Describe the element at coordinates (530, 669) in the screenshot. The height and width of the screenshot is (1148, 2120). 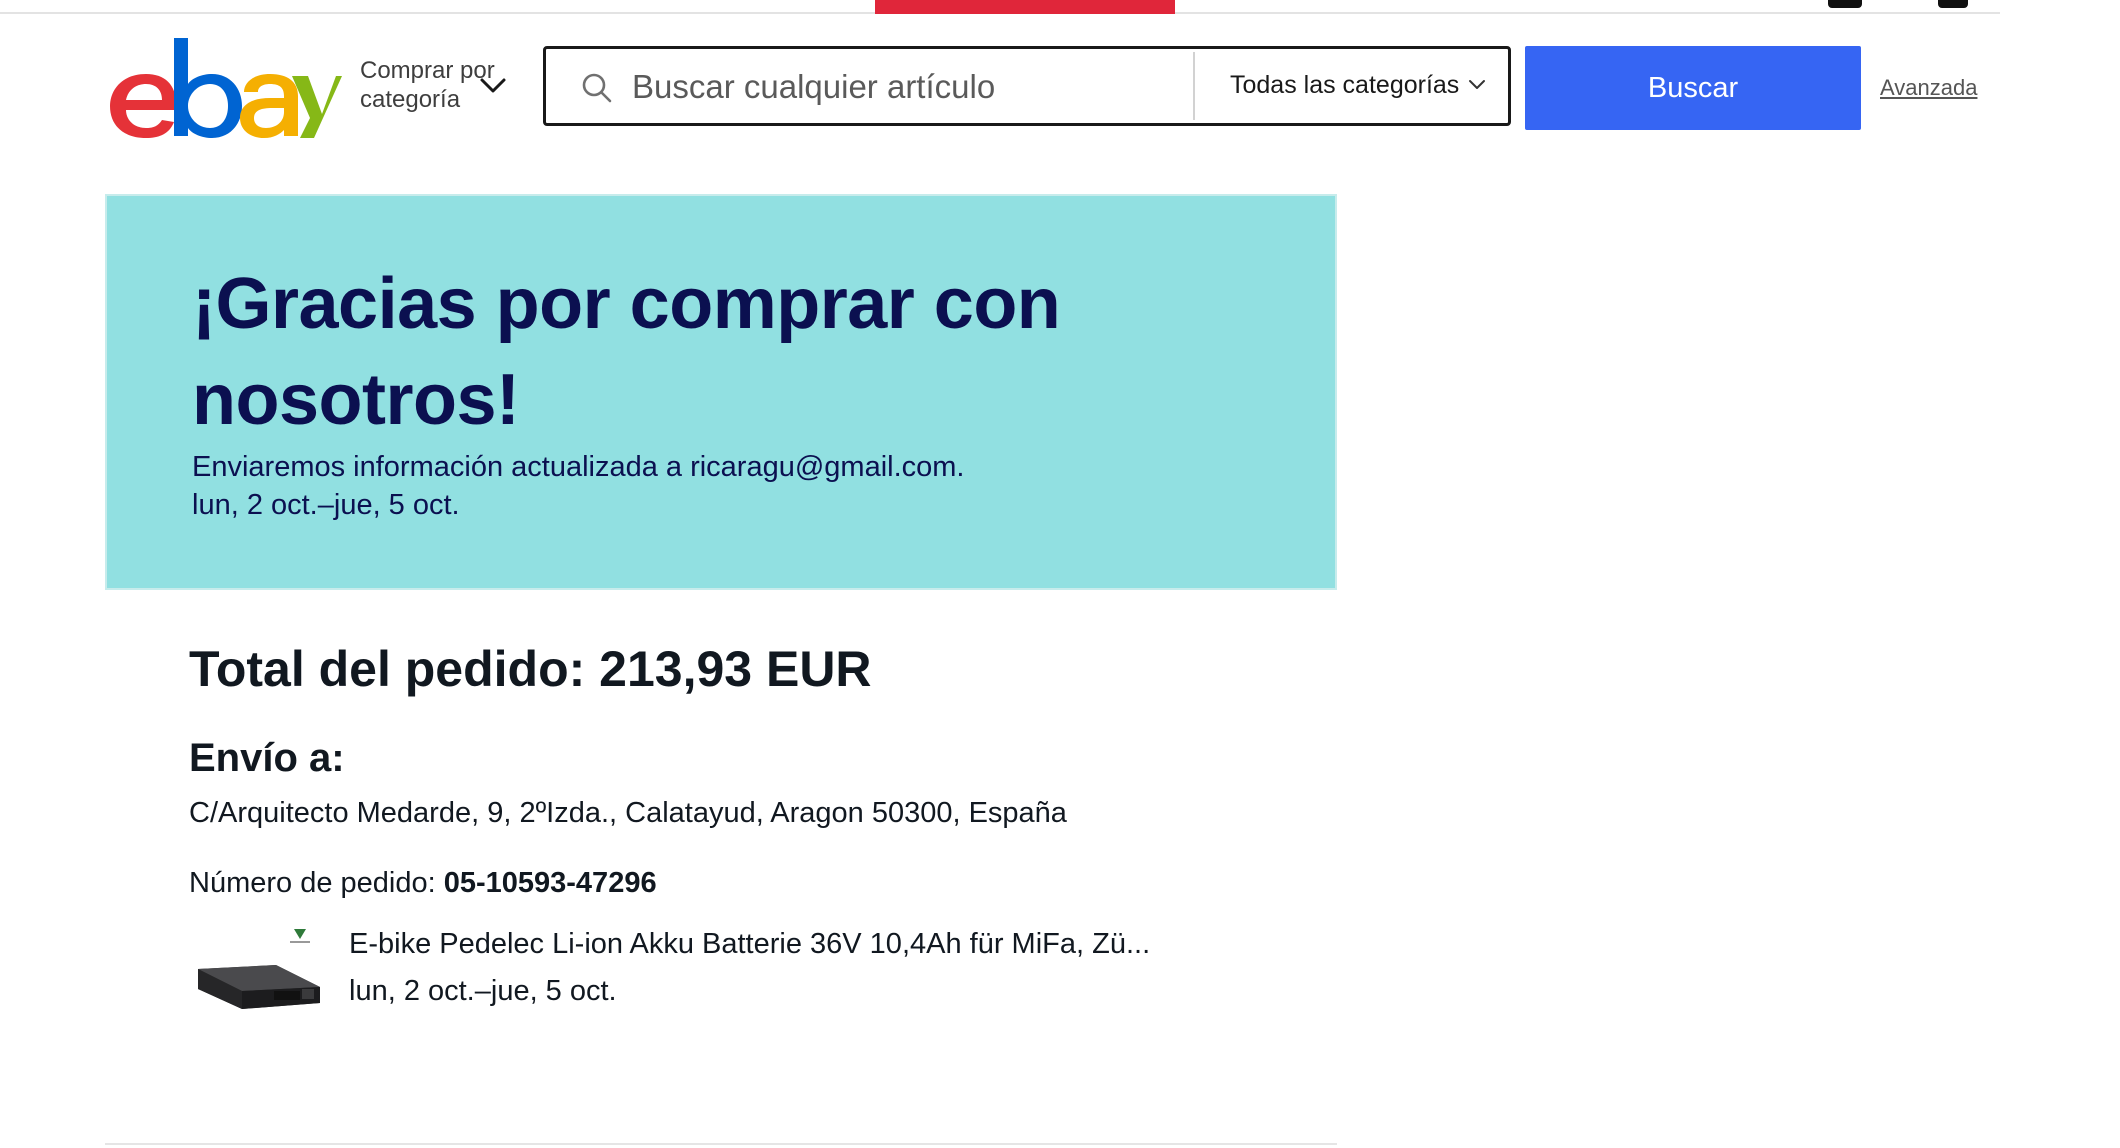
I see `order-total: Total del pedido: 213,93 EUR` at that location.